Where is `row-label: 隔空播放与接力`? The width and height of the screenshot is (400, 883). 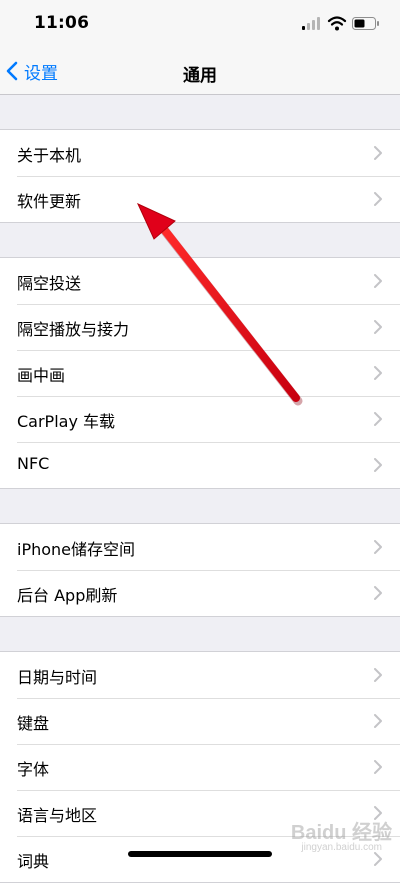
row-label: 隔空播放与接力 is located at coordinates (73, 329).